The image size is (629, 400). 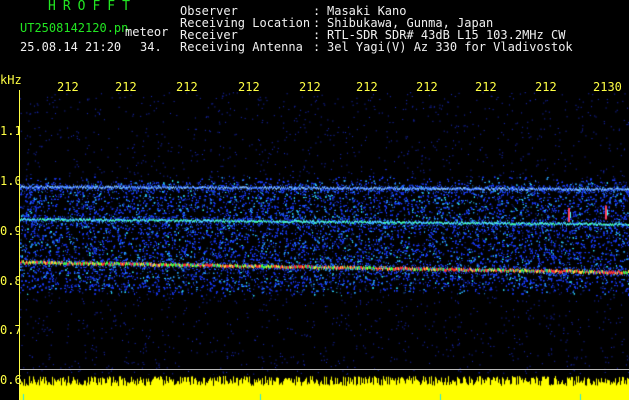 What do you see at coordinates (241, 47) in the screenshot?
I see `info-label-antenna: Receiving Antenna` at bounding box center [241, 47].